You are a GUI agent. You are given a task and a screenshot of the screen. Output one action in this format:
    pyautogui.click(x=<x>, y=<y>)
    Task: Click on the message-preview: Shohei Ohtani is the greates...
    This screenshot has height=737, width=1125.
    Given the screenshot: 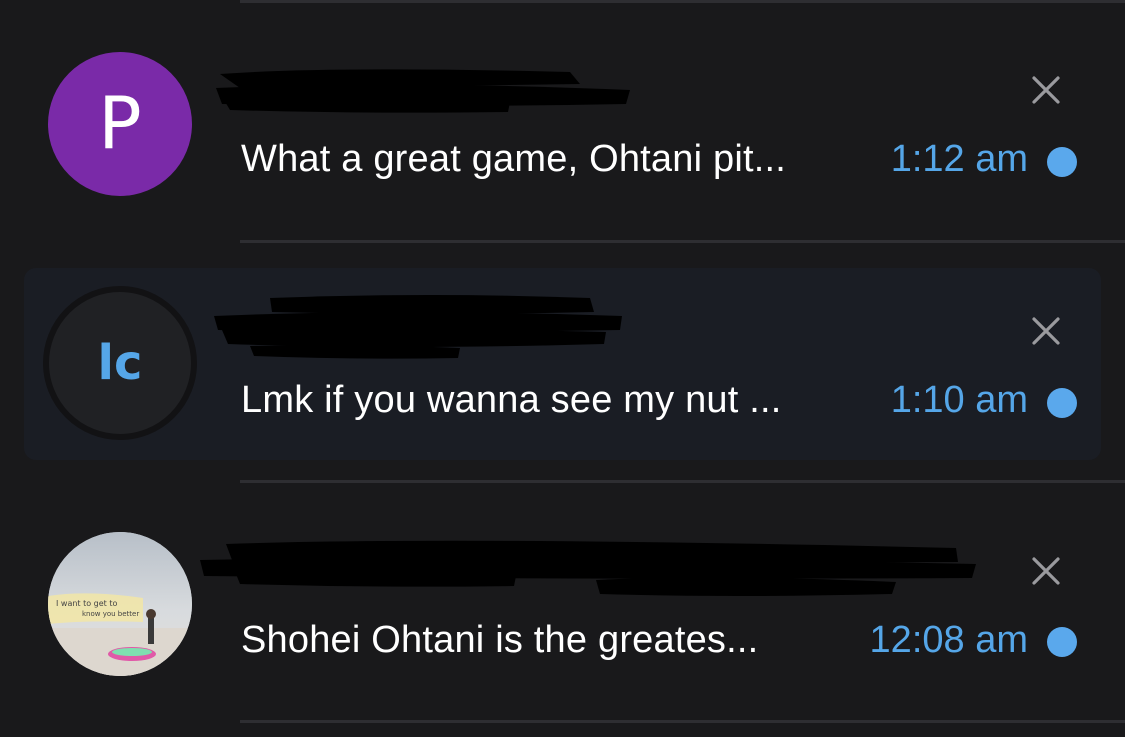 What is the action you would take?
    pyautogui.click(x=500, y=640)
    